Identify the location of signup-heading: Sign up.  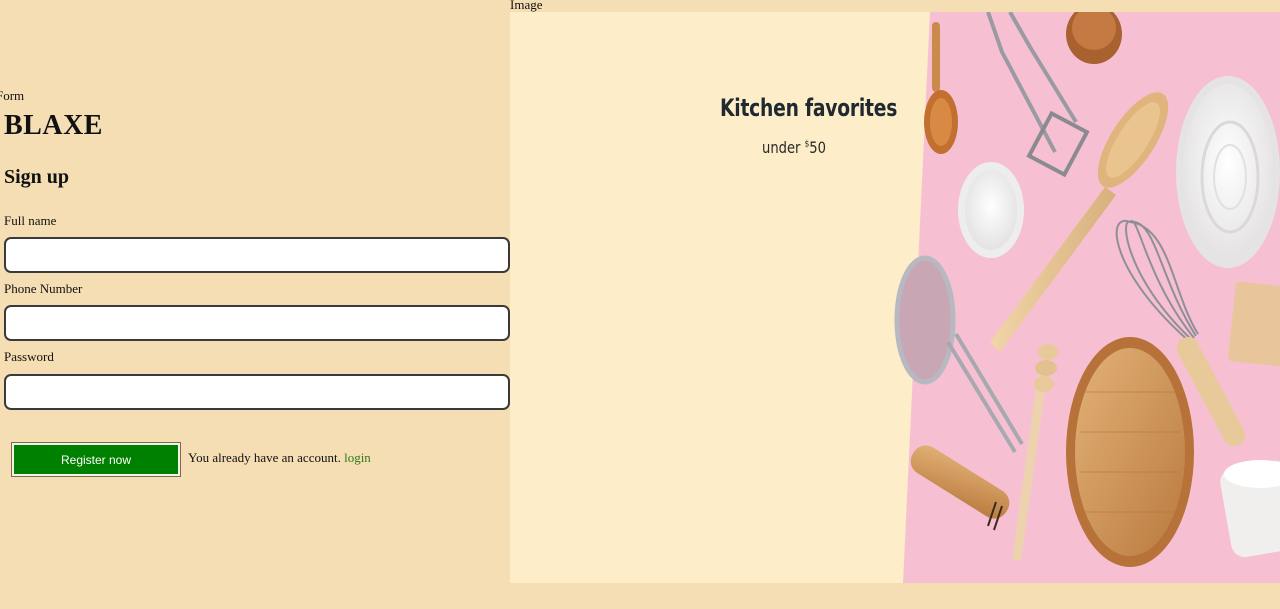
(37, 177).